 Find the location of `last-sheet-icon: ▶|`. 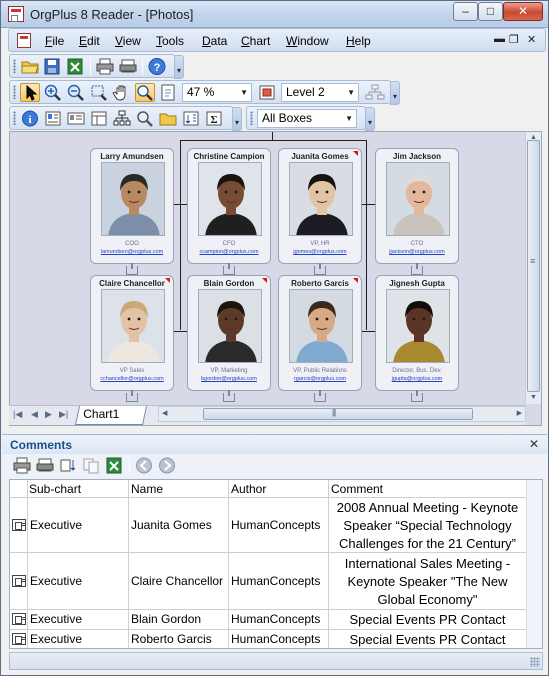

last-sheet-icon: ▶| is located at coordinates (63, 414).